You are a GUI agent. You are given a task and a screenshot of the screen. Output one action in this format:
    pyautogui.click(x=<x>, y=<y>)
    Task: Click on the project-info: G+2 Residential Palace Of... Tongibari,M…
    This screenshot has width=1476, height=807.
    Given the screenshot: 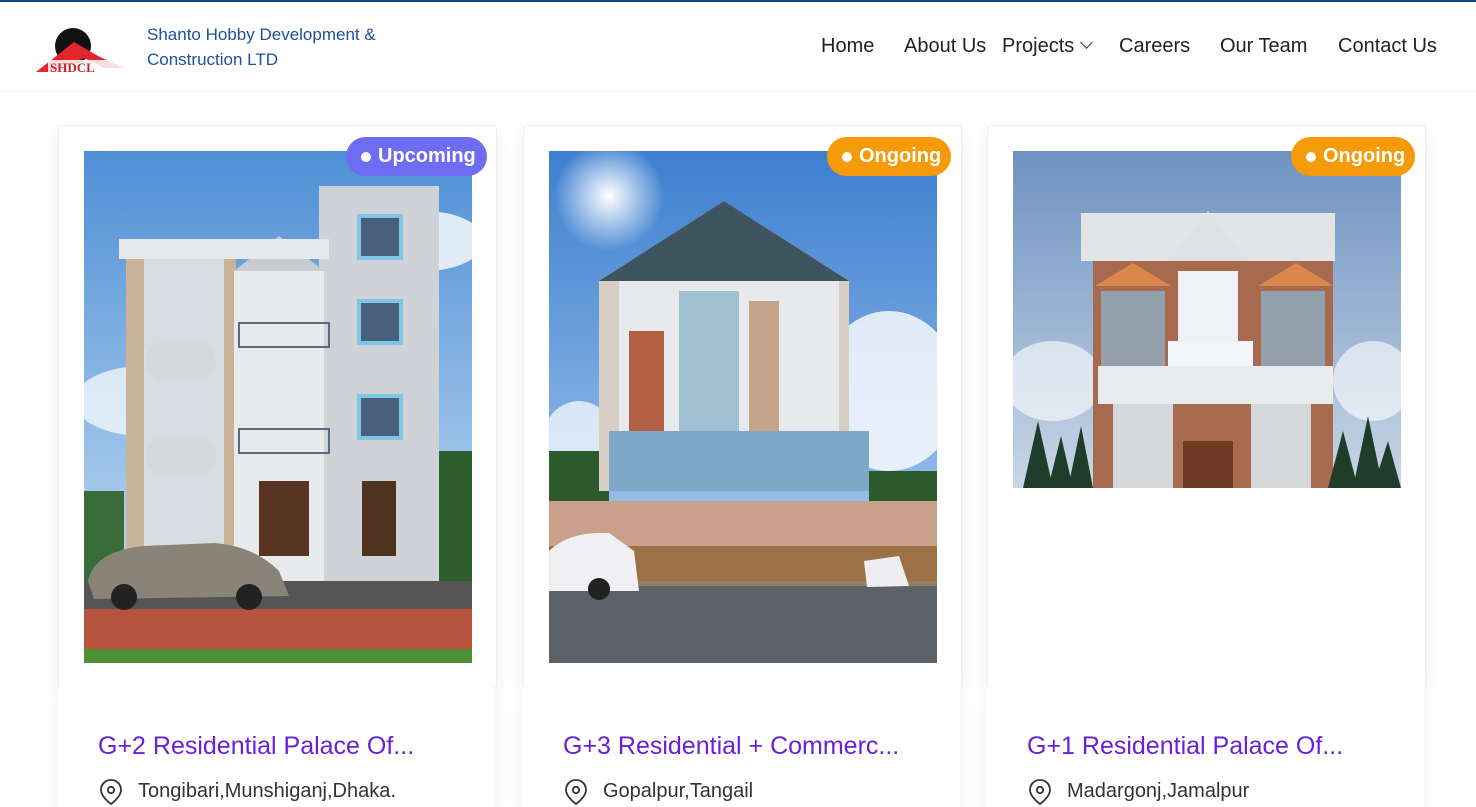 What is the action you would take?
    pyautogui.click(x=276, y=747)
    